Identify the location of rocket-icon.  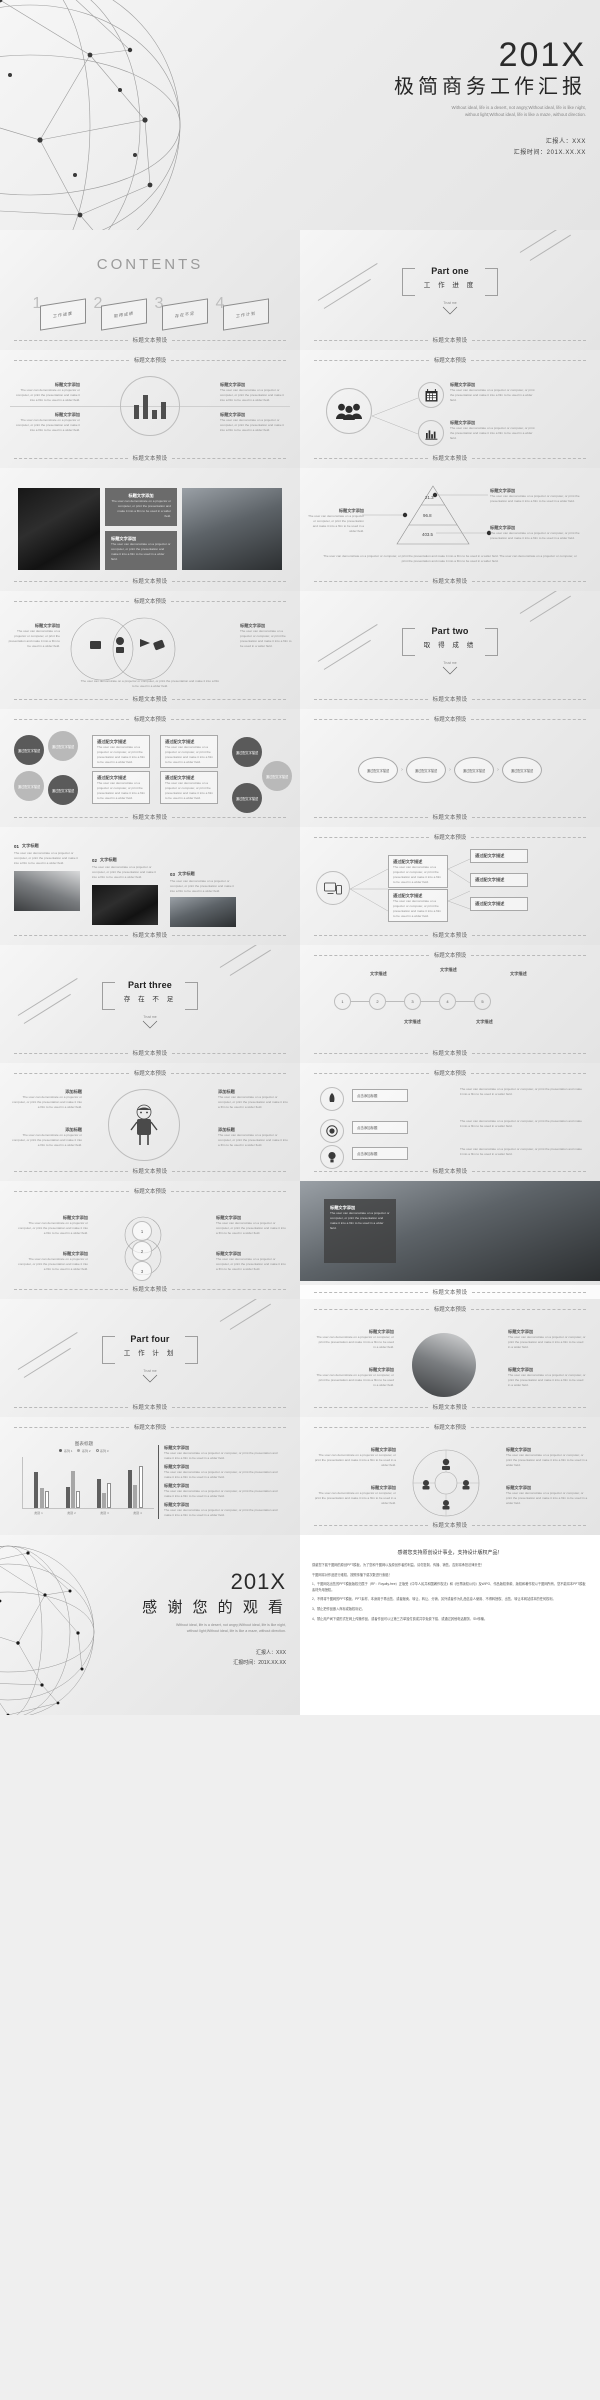
(332, 1099).